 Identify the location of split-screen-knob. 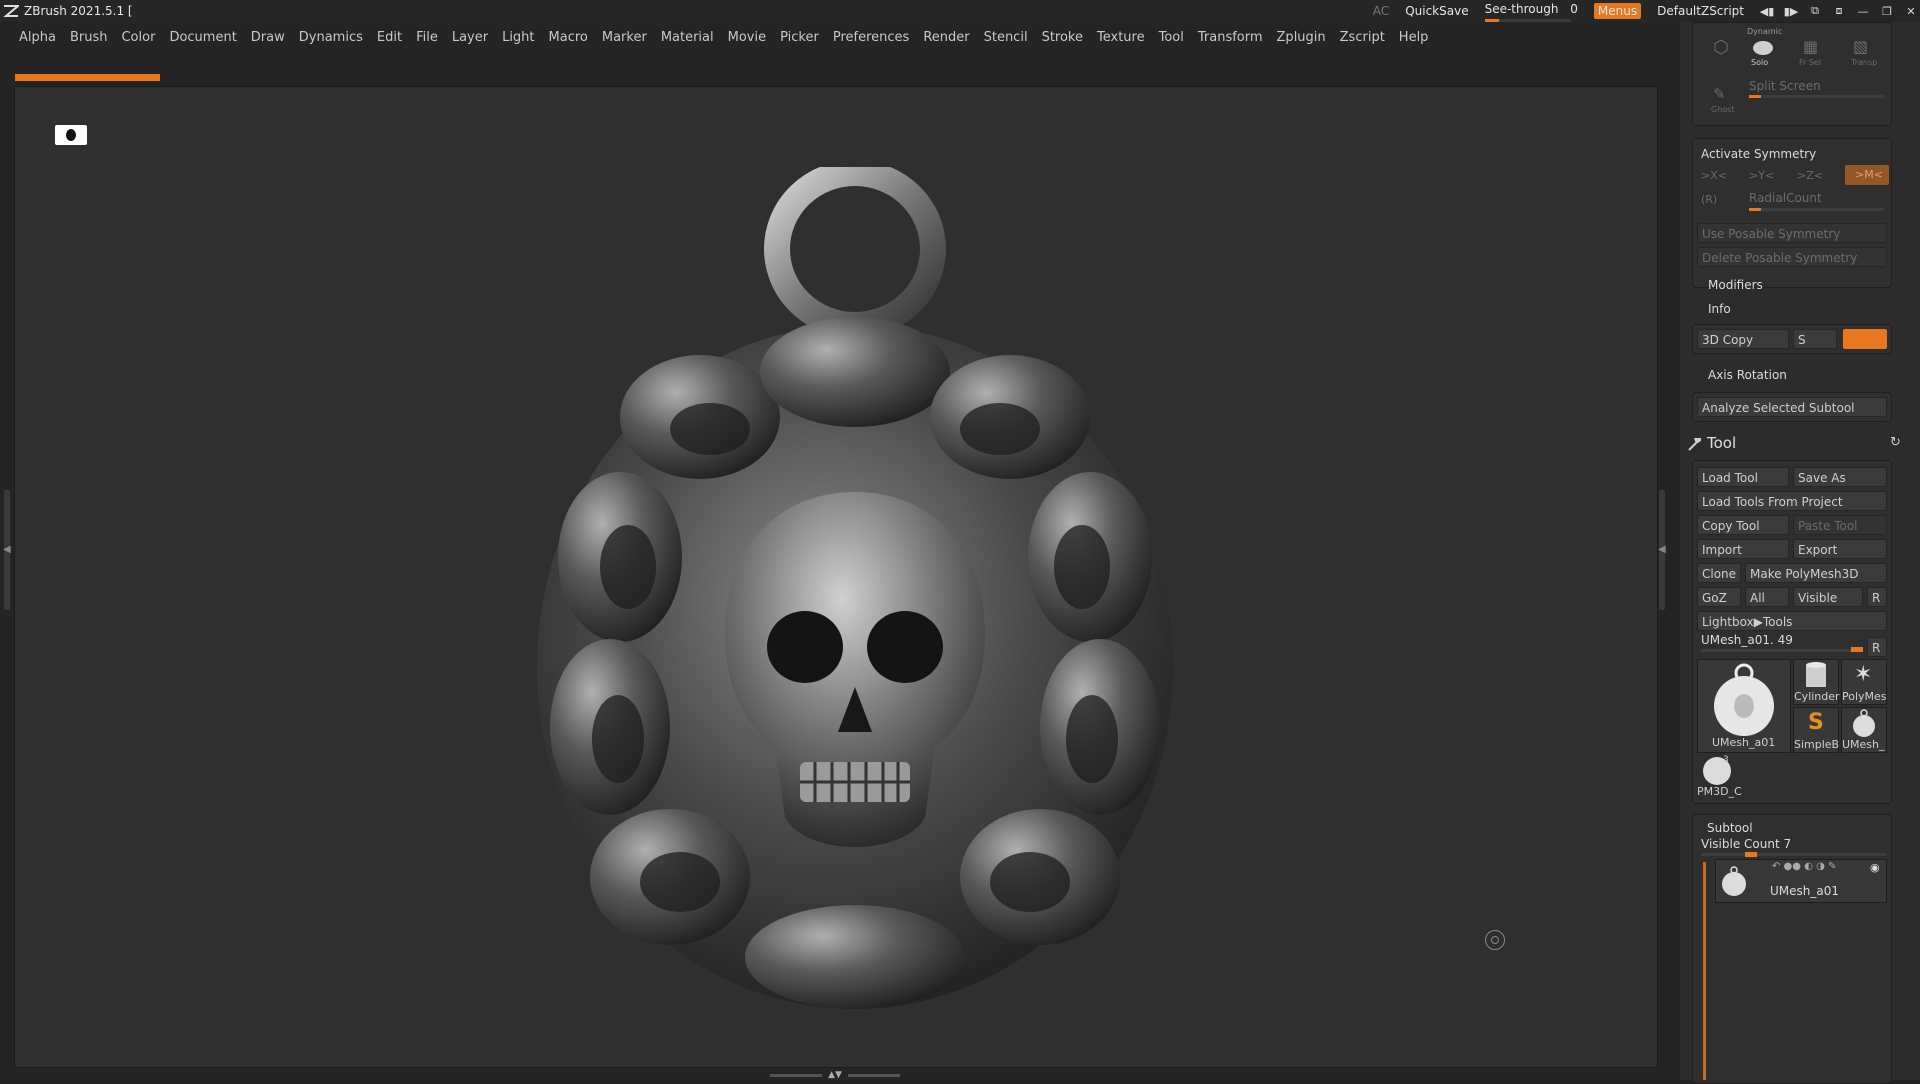
(1755, 96).